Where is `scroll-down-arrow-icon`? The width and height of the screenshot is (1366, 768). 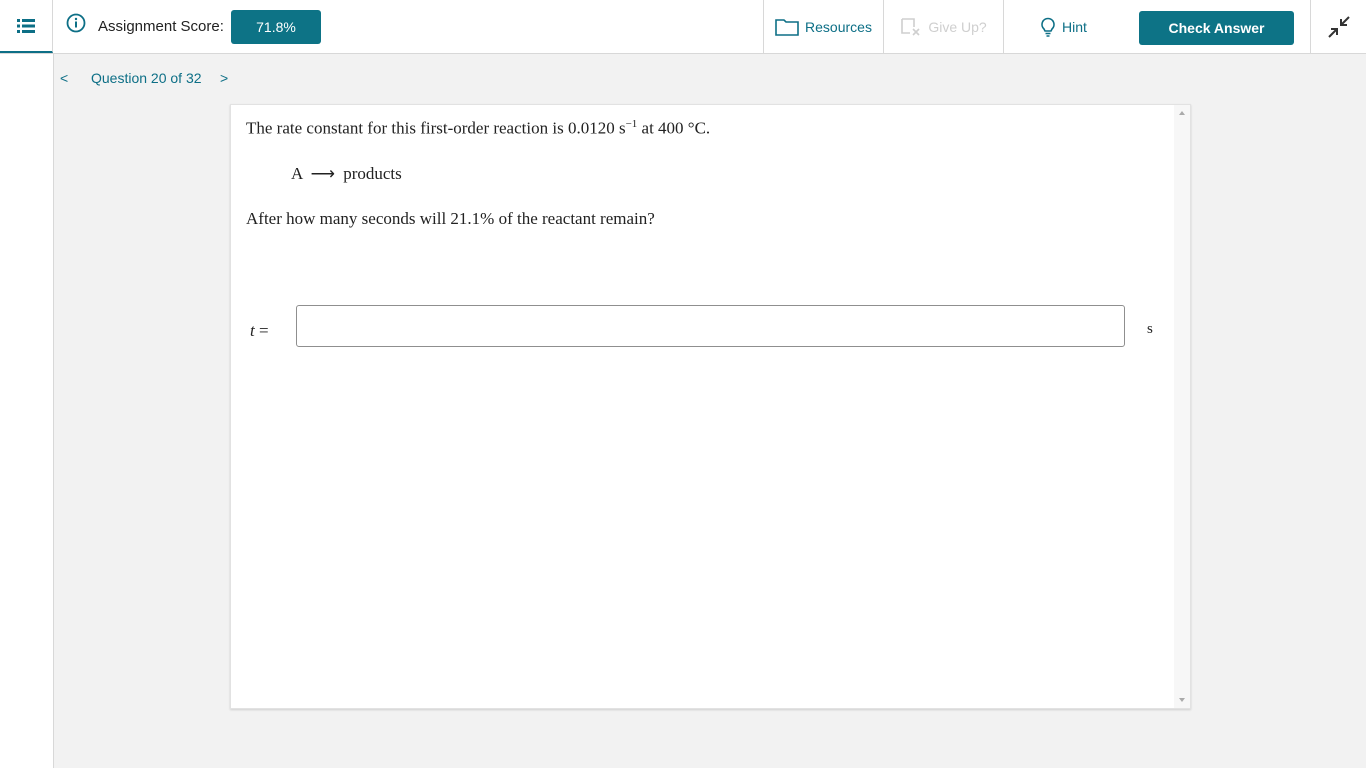 scroll-down-arrow-icon is located at coordinates (1182, 700).